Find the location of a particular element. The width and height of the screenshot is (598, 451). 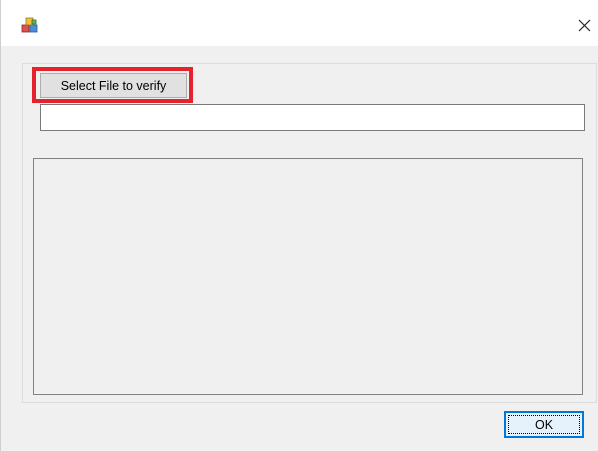

app-blocks-icon is located at coordinates (29, 25).